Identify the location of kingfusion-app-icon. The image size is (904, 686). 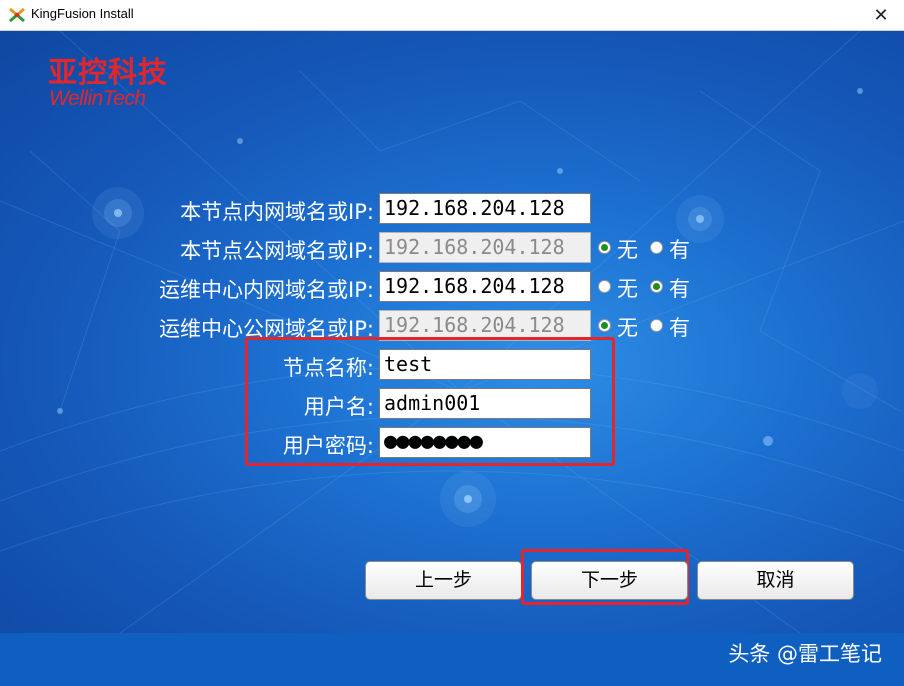
(17, 15).